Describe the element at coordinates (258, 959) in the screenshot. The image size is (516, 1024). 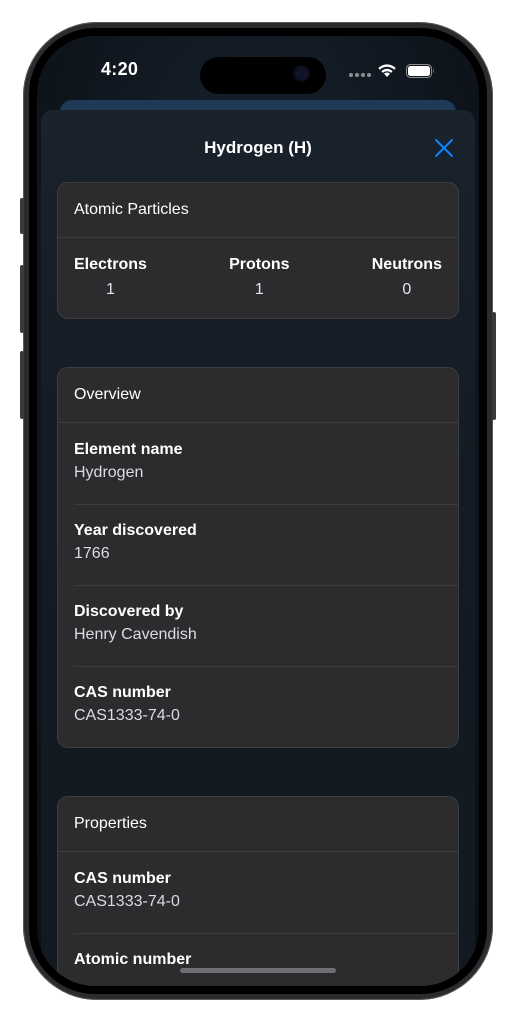
I see `properties-row-atomic-number: Atomic number` at that location.